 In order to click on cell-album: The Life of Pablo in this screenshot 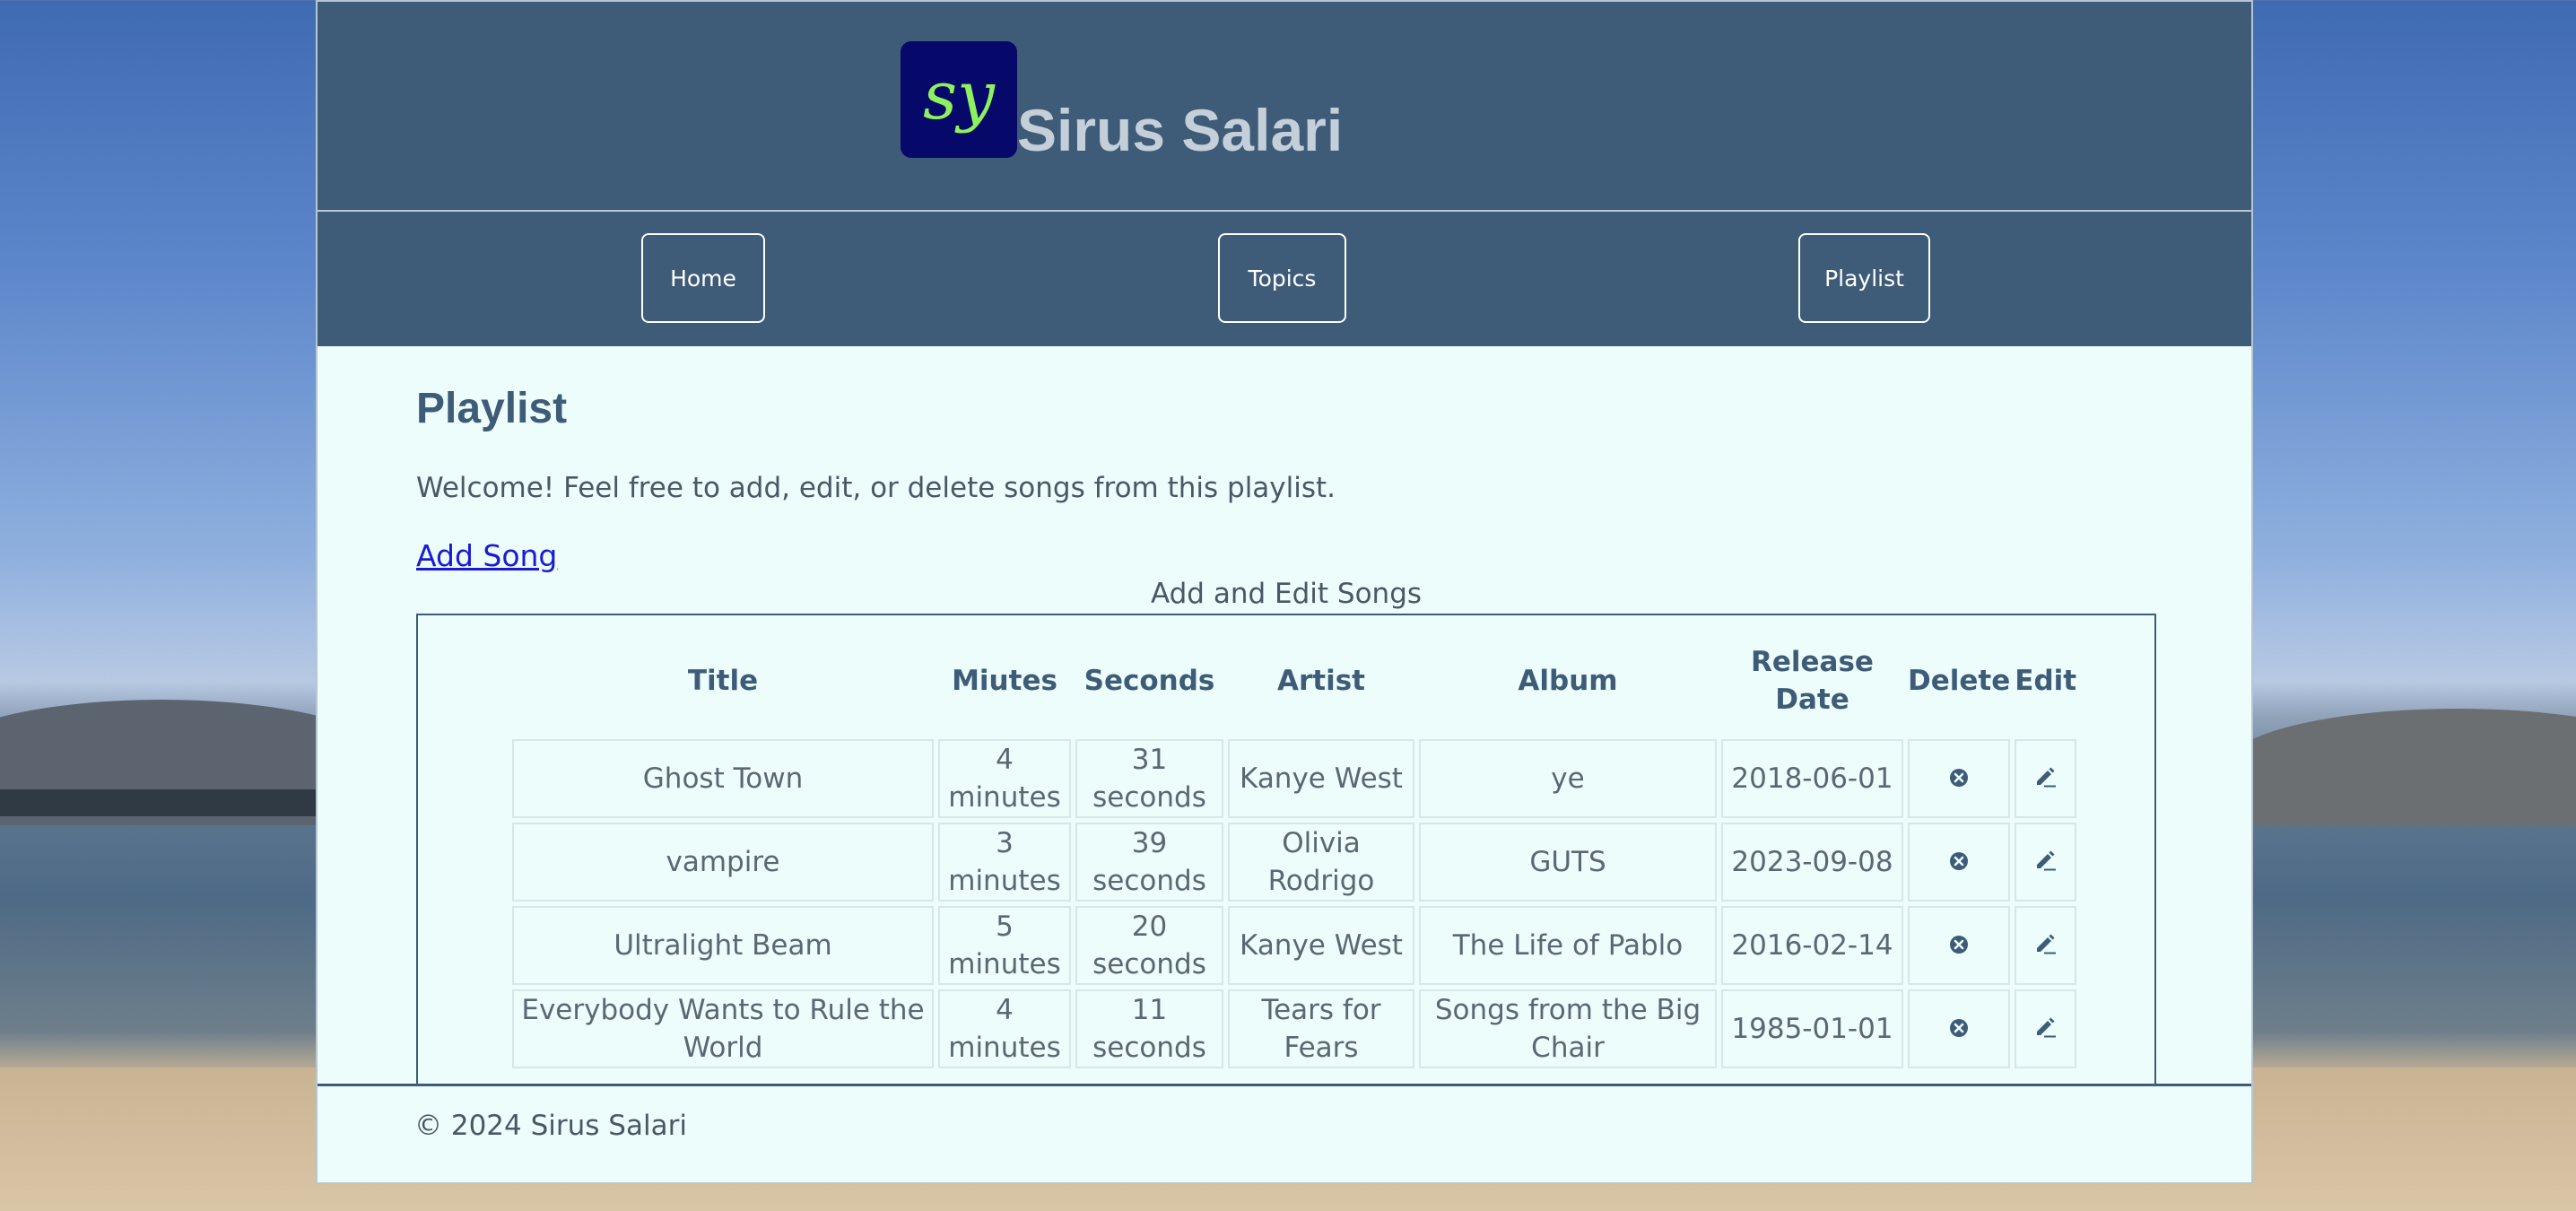, I will do `click(1568, 946)`.